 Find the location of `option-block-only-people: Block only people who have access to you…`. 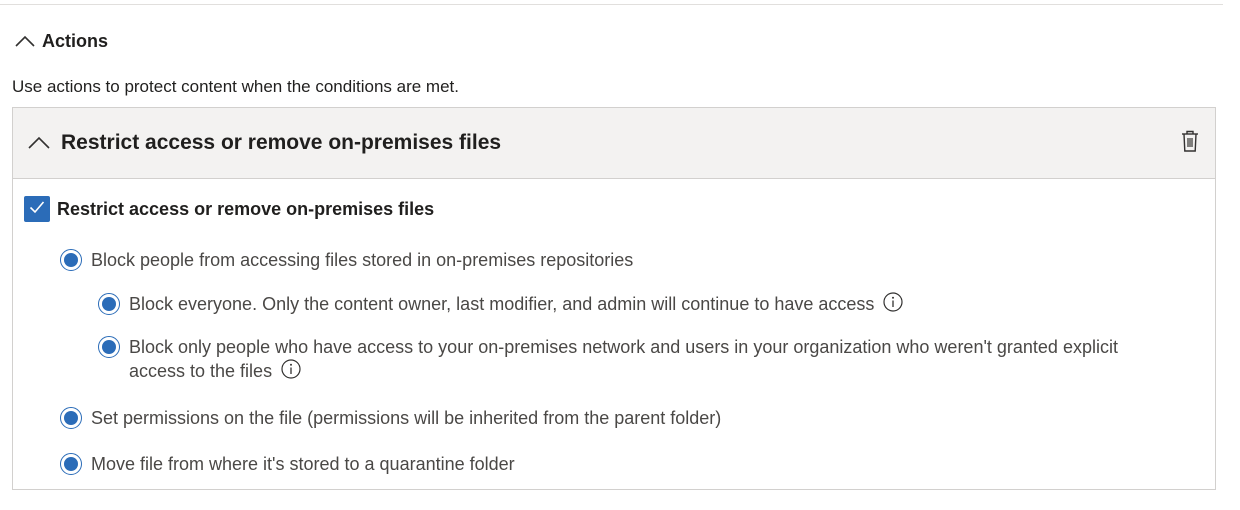

option-block-only-people: Block only people who have access to you… is located at coordinates (648, 359).